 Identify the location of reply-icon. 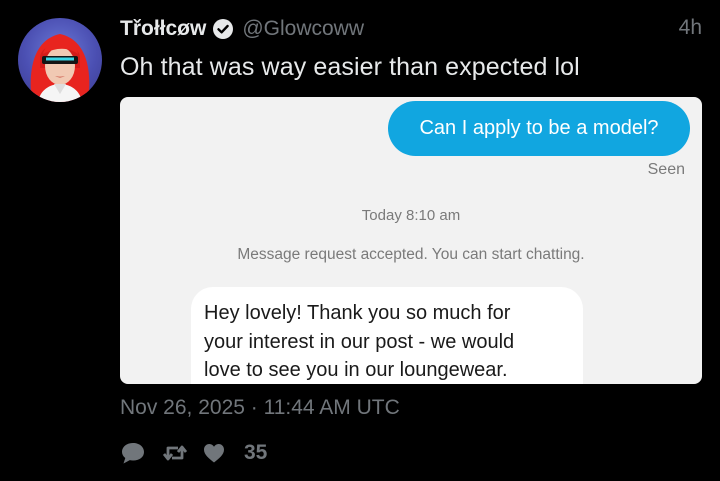
(133, 453).